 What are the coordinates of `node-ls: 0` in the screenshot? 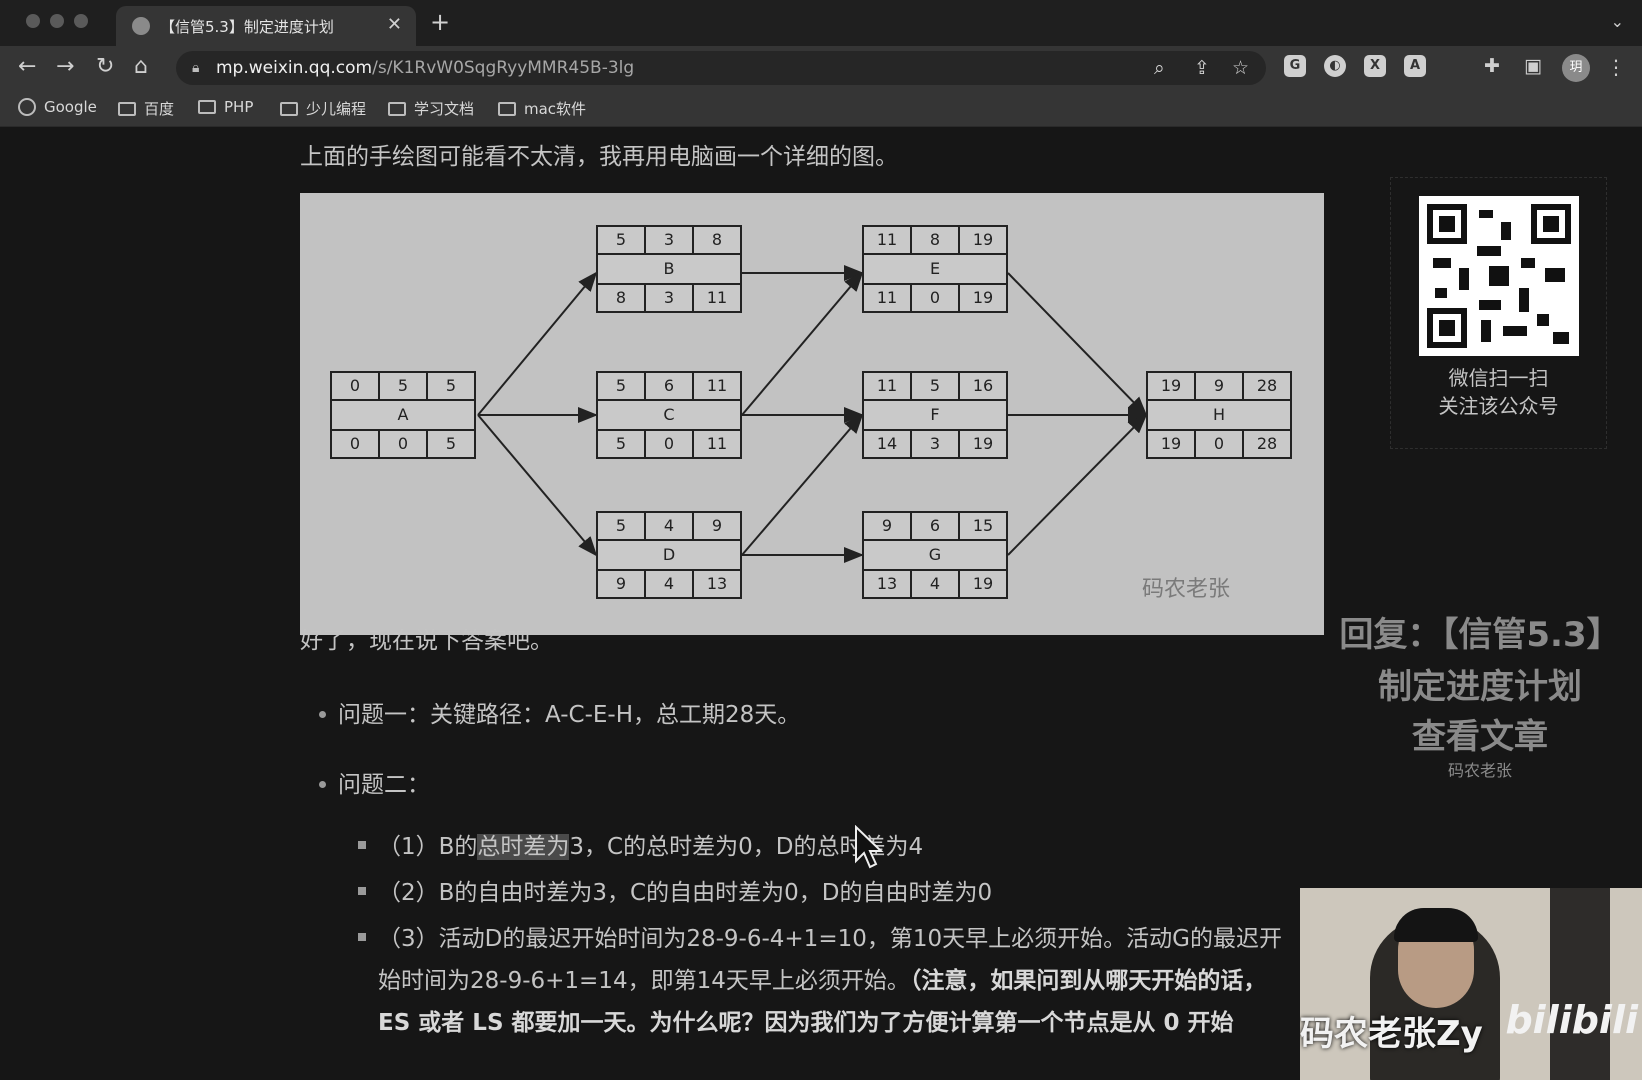 It's located at (356, 444).